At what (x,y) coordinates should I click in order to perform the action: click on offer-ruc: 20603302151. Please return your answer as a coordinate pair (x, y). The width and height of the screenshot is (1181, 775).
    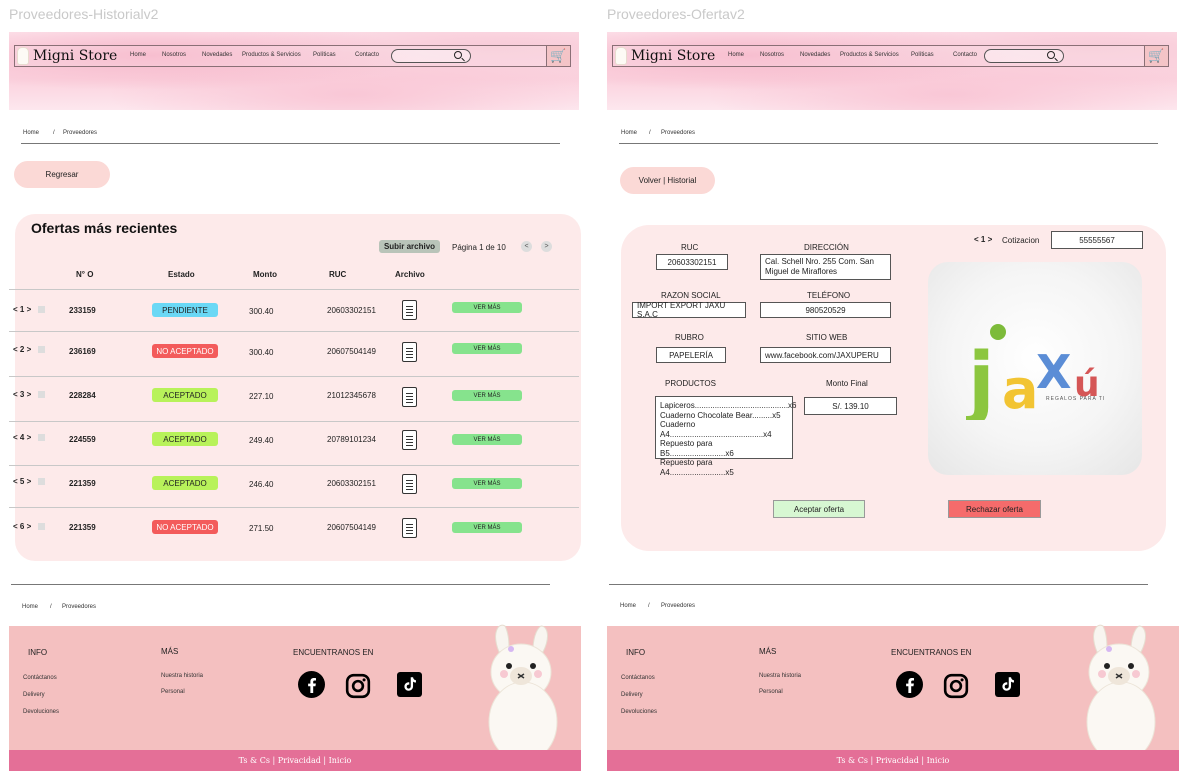
    Looking at the image, I should click on (351, 483).